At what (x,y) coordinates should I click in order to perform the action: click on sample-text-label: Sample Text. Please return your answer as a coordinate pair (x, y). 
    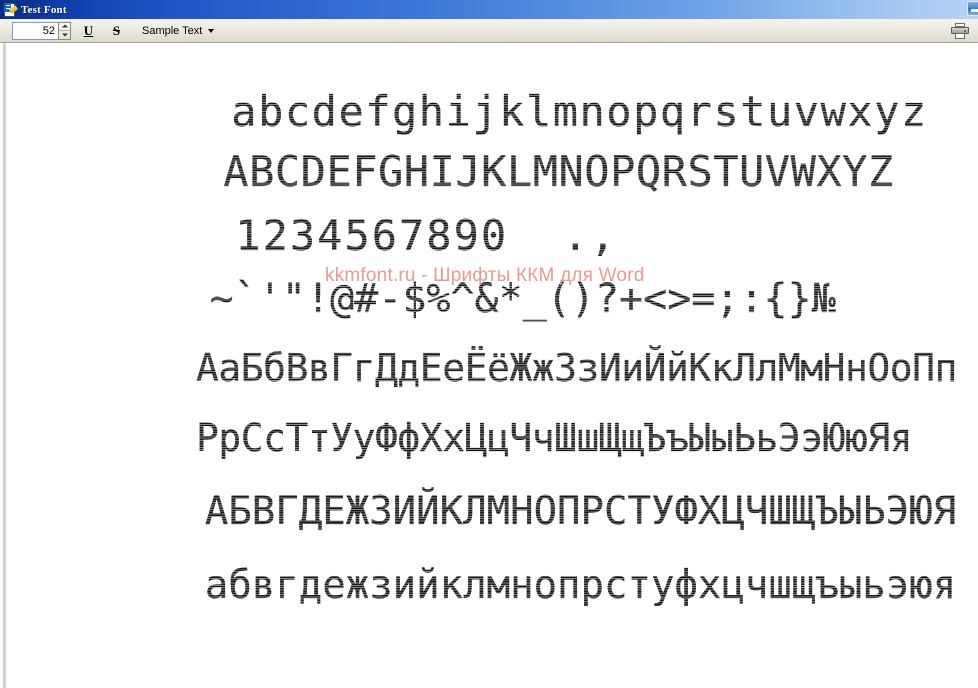
    Looking at the image, I should click on (172, 30).